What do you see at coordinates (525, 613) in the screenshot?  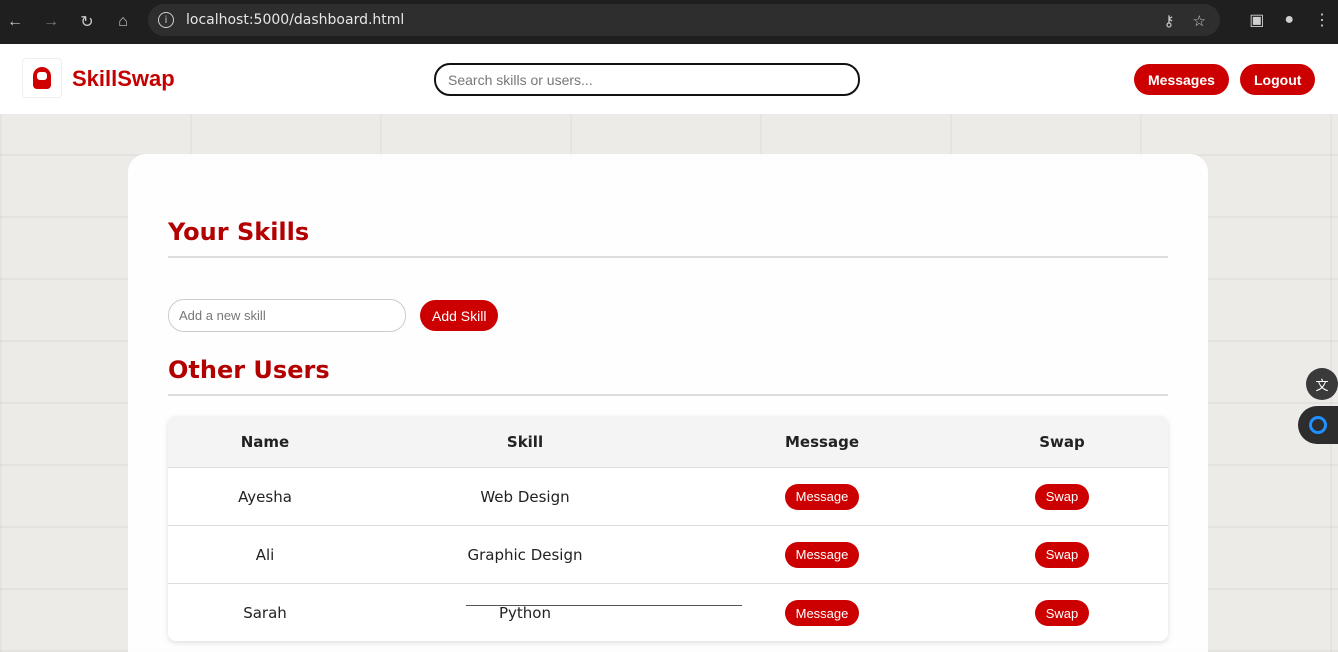 I see `user-skill: Python` at bounding box center [525, 613].